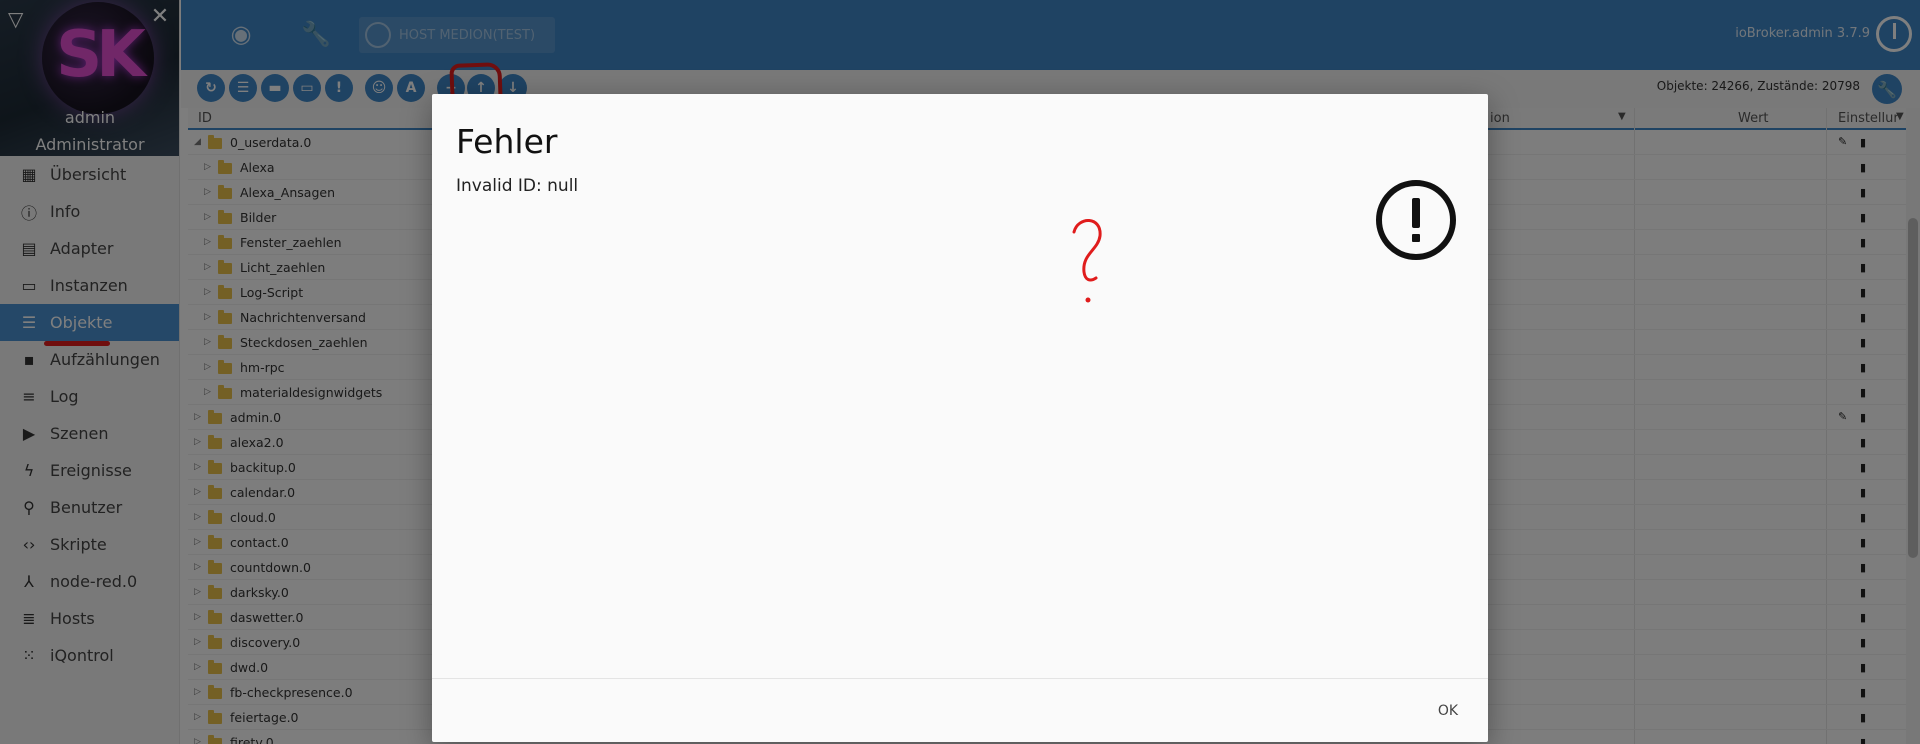 The width and height of the screenshot is (1920, 744). Describe the element at coordinates (507, 141) in the screenshot. I see `dialog-title: Fehler` at that location.